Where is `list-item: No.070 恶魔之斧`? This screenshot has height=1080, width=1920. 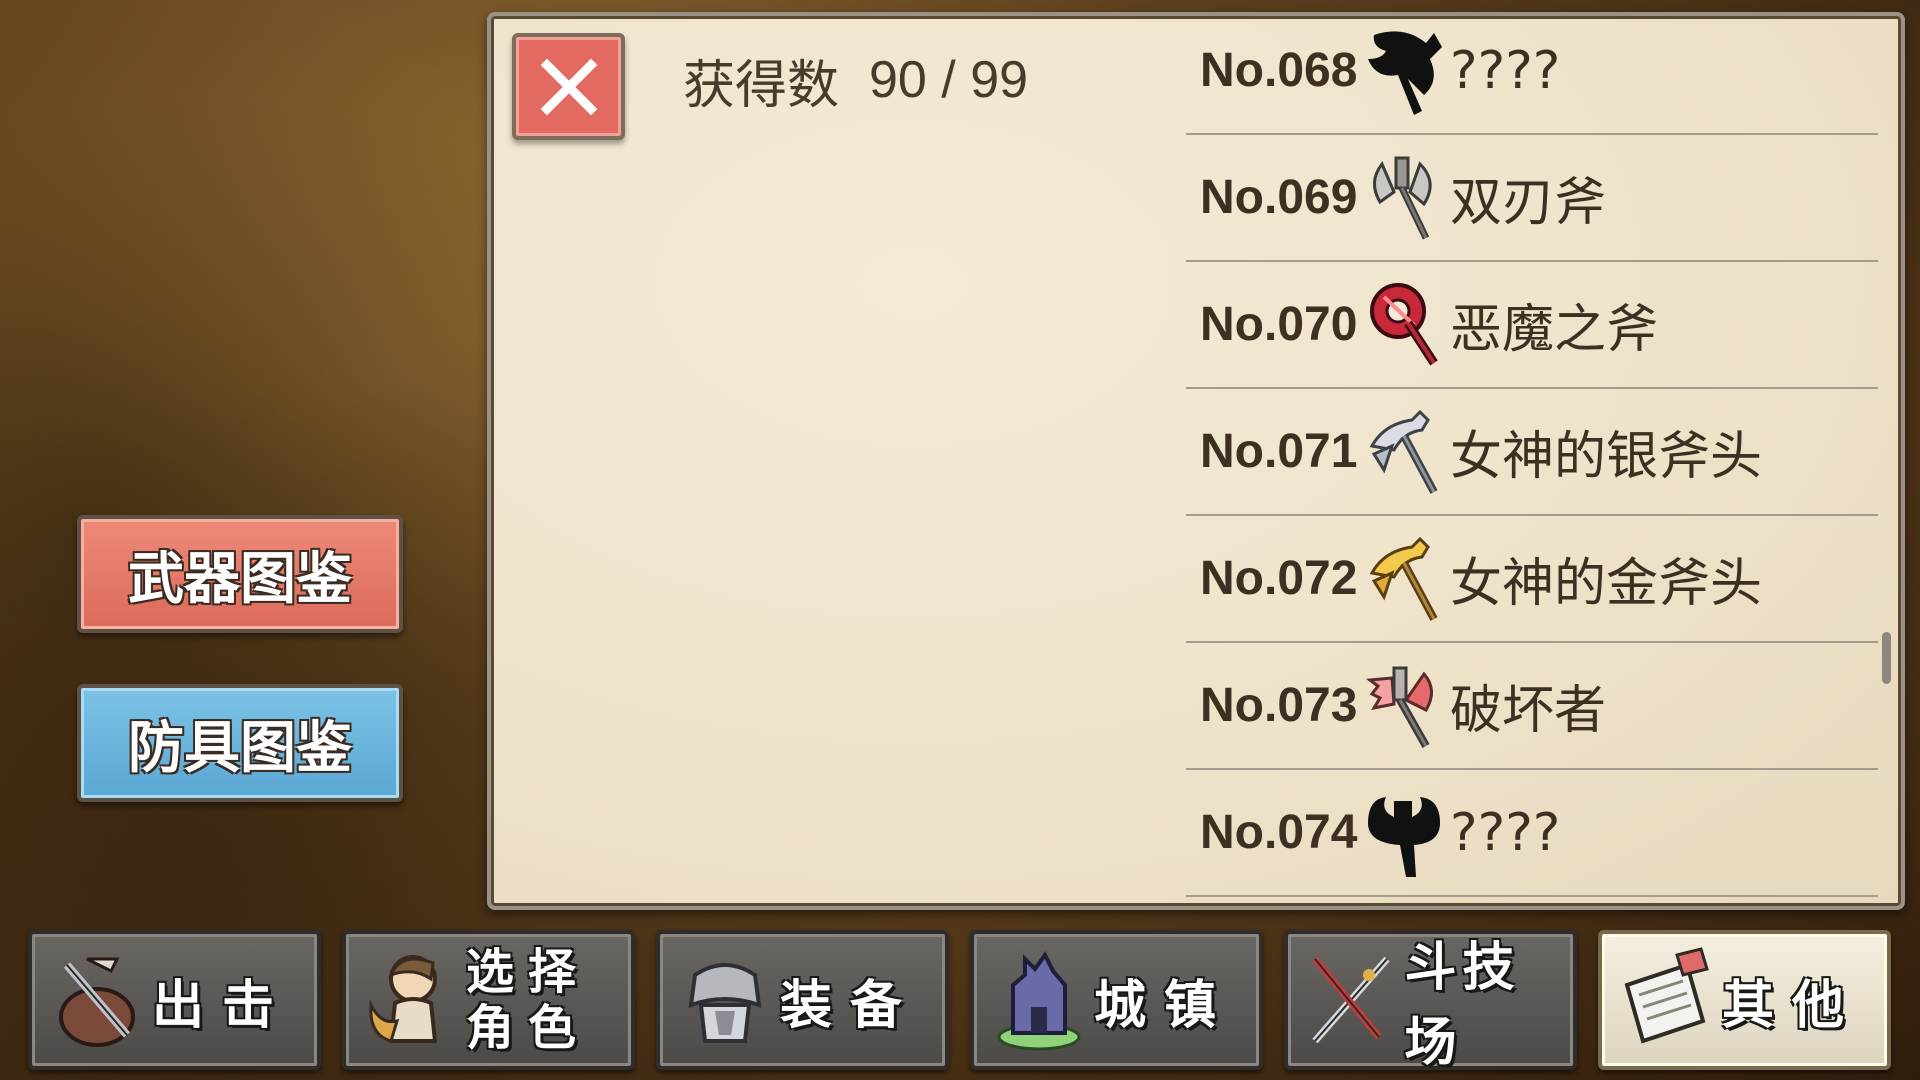 list-item: No.070 恶魔之斧 is located at coordinates (1532, 325).